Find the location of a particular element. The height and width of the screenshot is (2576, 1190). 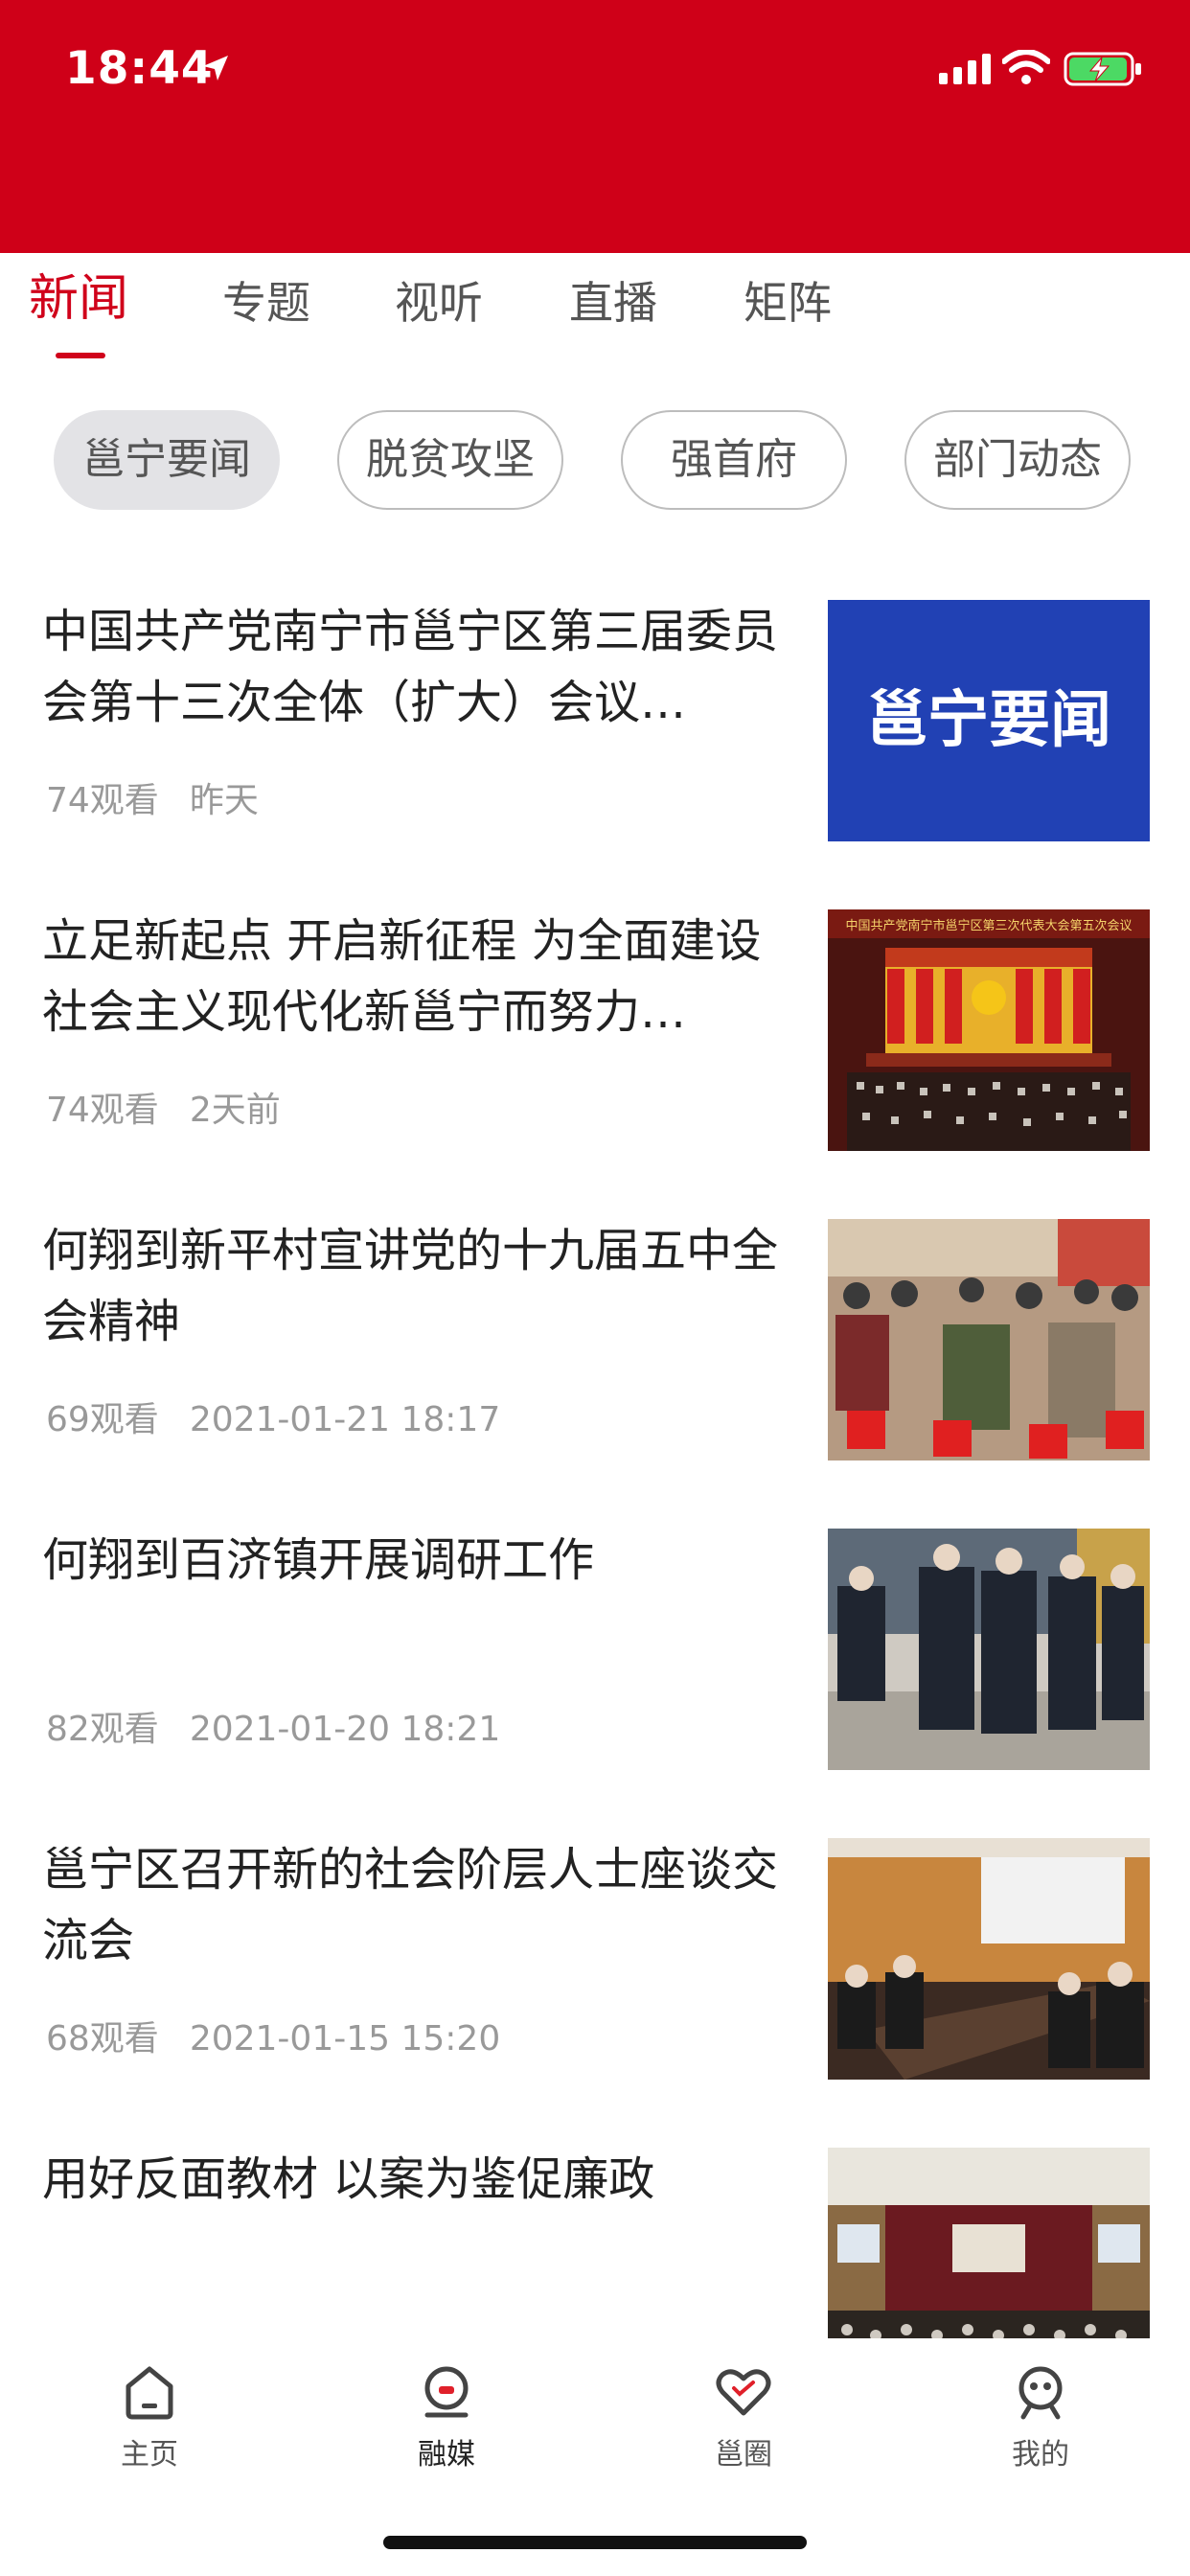

home-icon is located at coordinates (150, 2393).